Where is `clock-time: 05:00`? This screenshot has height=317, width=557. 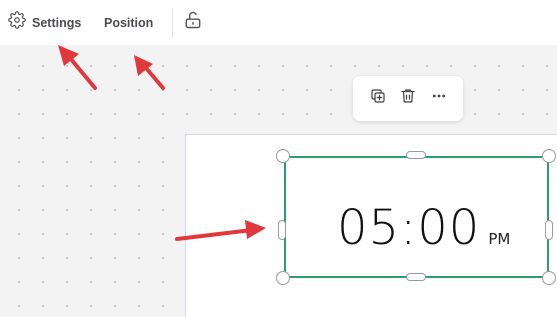 clock-time: 05:00 is located at coordinates (409, 228).